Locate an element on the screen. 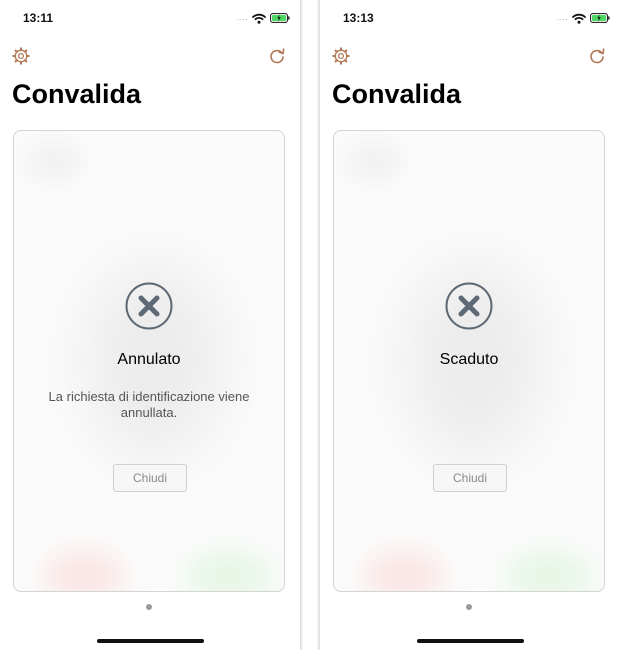 This screenshot has width=620, height=650. status-title: Scaduto is located at coordinates (469, 359).